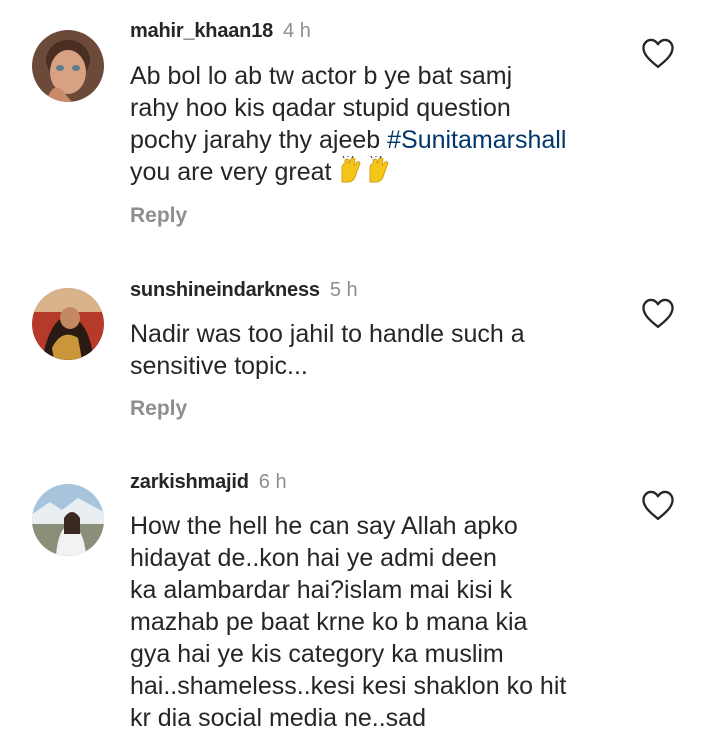 The width and height of the screenshot is (720, 755). I want to click on comment-meta: mahir_khaan18 4 h, so click(220, 31).